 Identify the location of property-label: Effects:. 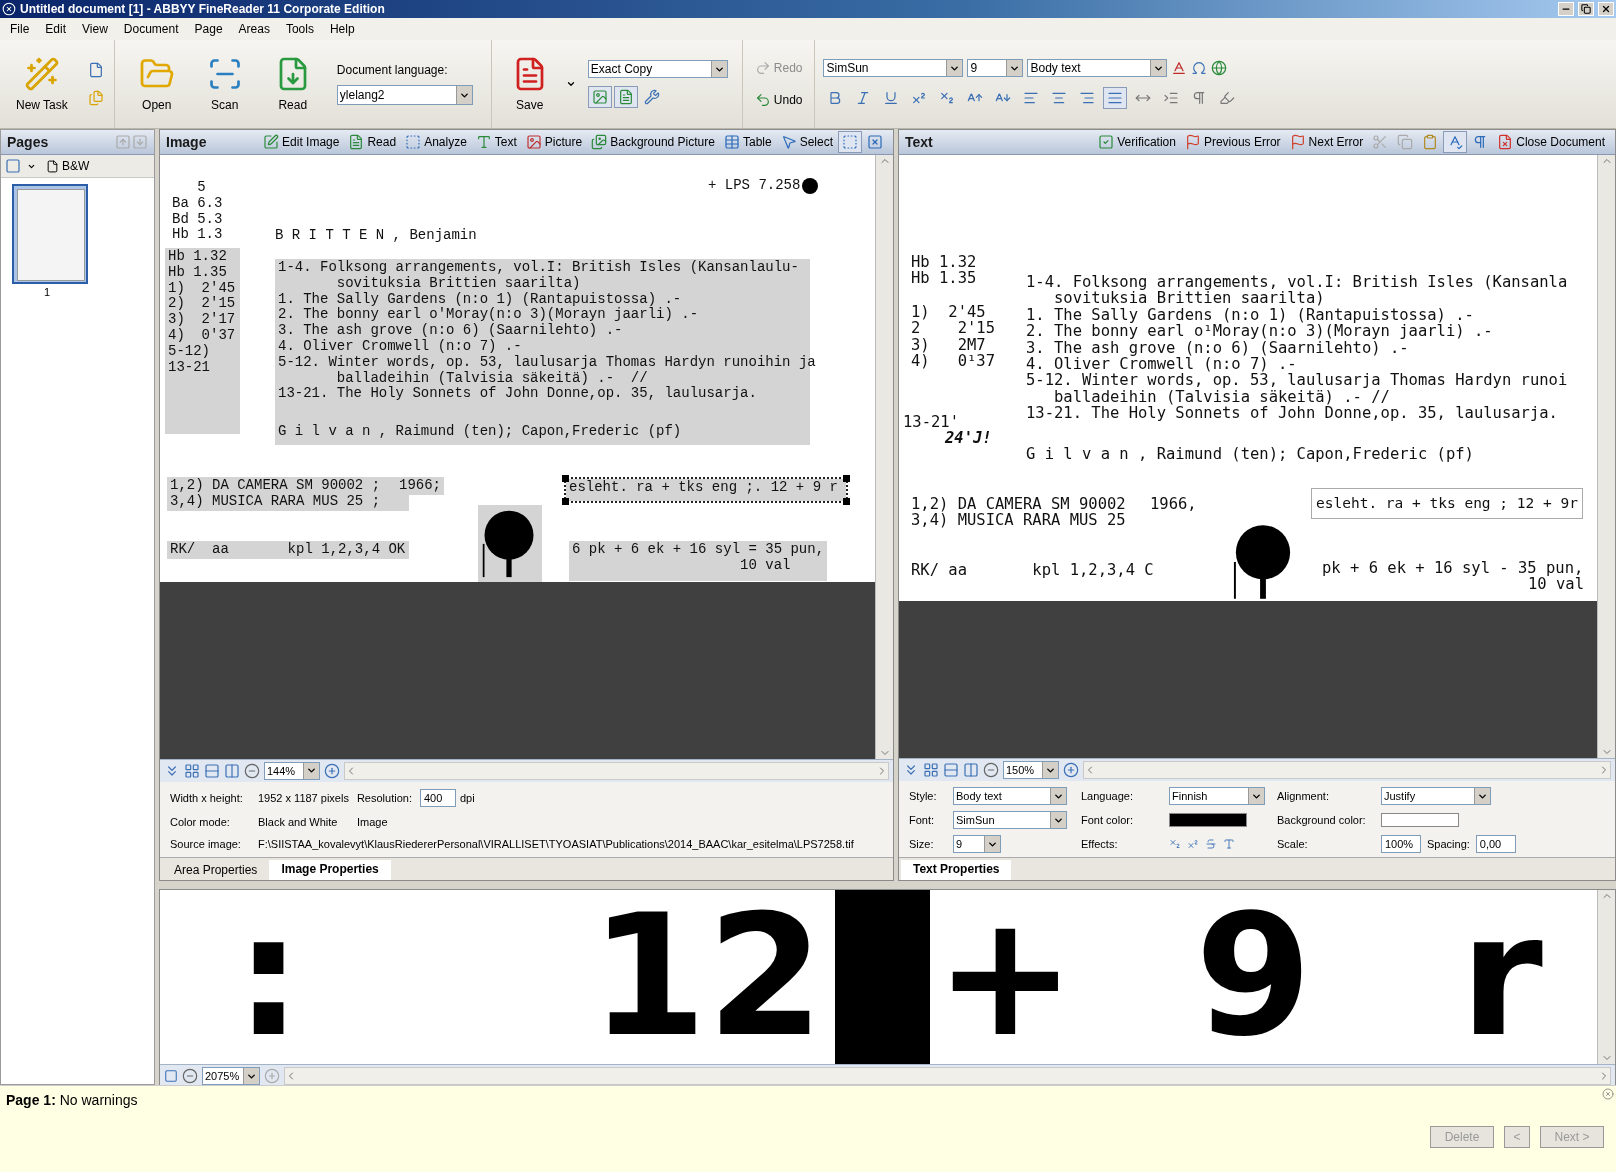
(1100, 844).